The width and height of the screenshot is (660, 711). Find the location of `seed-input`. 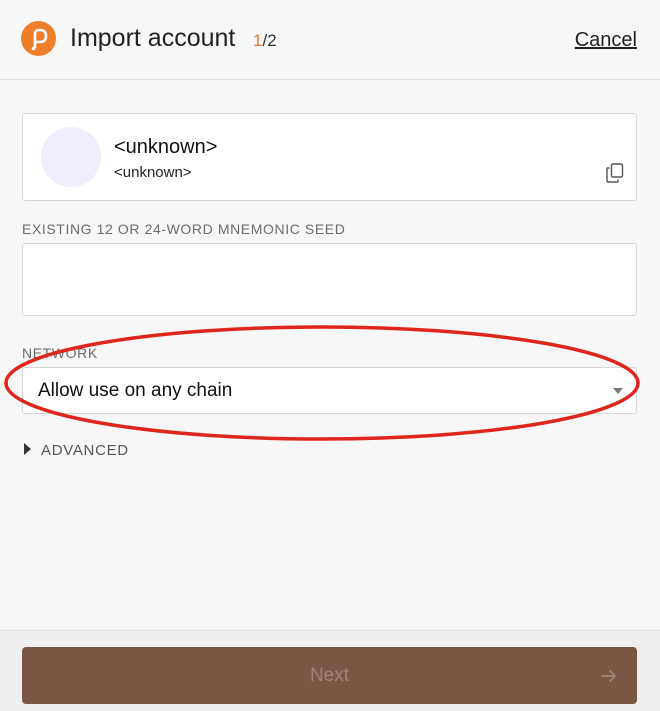

seed-input is located at coordinates (329, 279).